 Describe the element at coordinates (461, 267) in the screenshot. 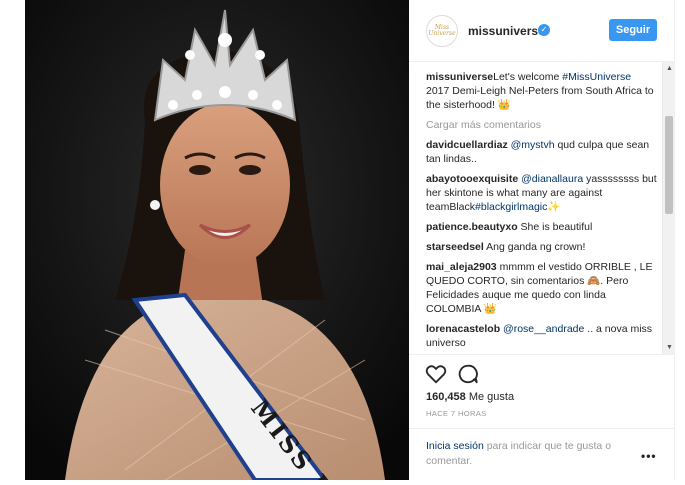

I see `comment-username: mai_aleja2903` at that location.